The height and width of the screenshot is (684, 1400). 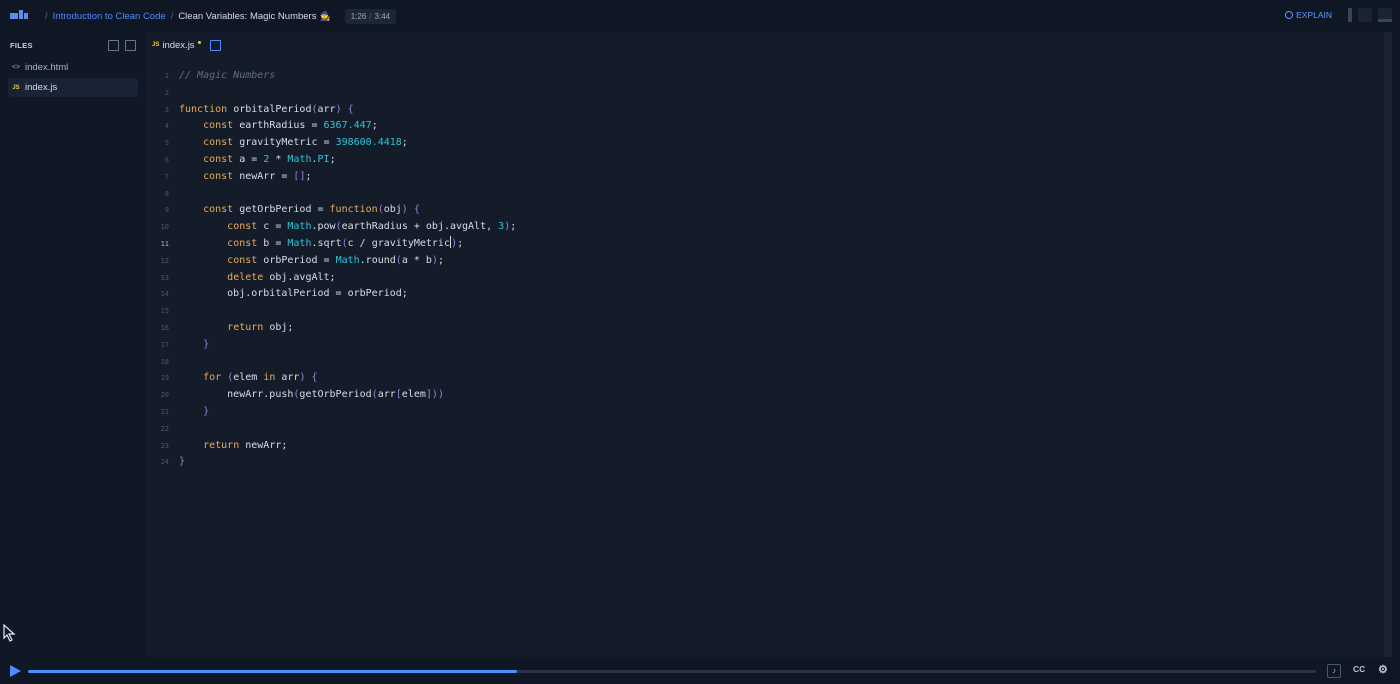 What do you see at coordinates (257, 160) in the screenshot?
I see `code-line: const a = 2 * Math.PI;` at bounding box center [257, 160].